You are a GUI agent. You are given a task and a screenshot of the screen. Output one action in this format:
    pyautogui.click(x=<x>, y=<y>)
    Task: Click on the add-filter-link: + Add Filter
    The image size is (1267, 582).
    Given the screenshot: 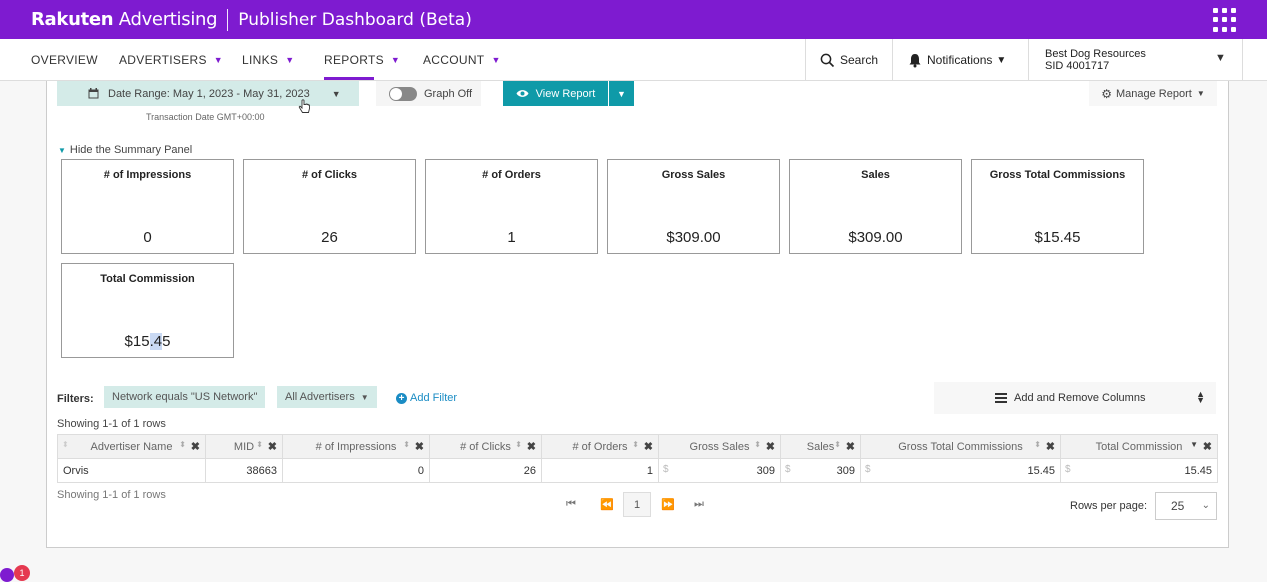 What is the action you would take?
    pyautogui.click(x=426, y=398)
    